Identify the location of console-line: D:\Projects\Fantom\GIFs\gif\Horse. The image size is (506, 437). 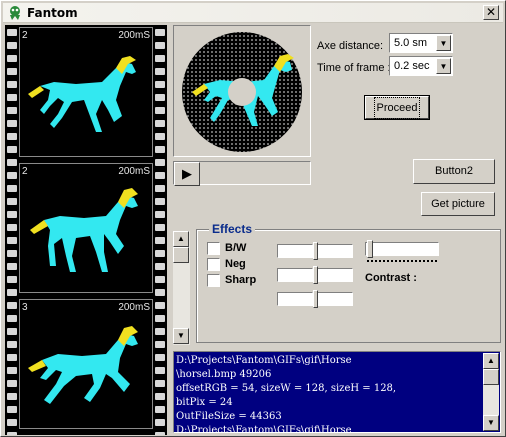
(264, 360).